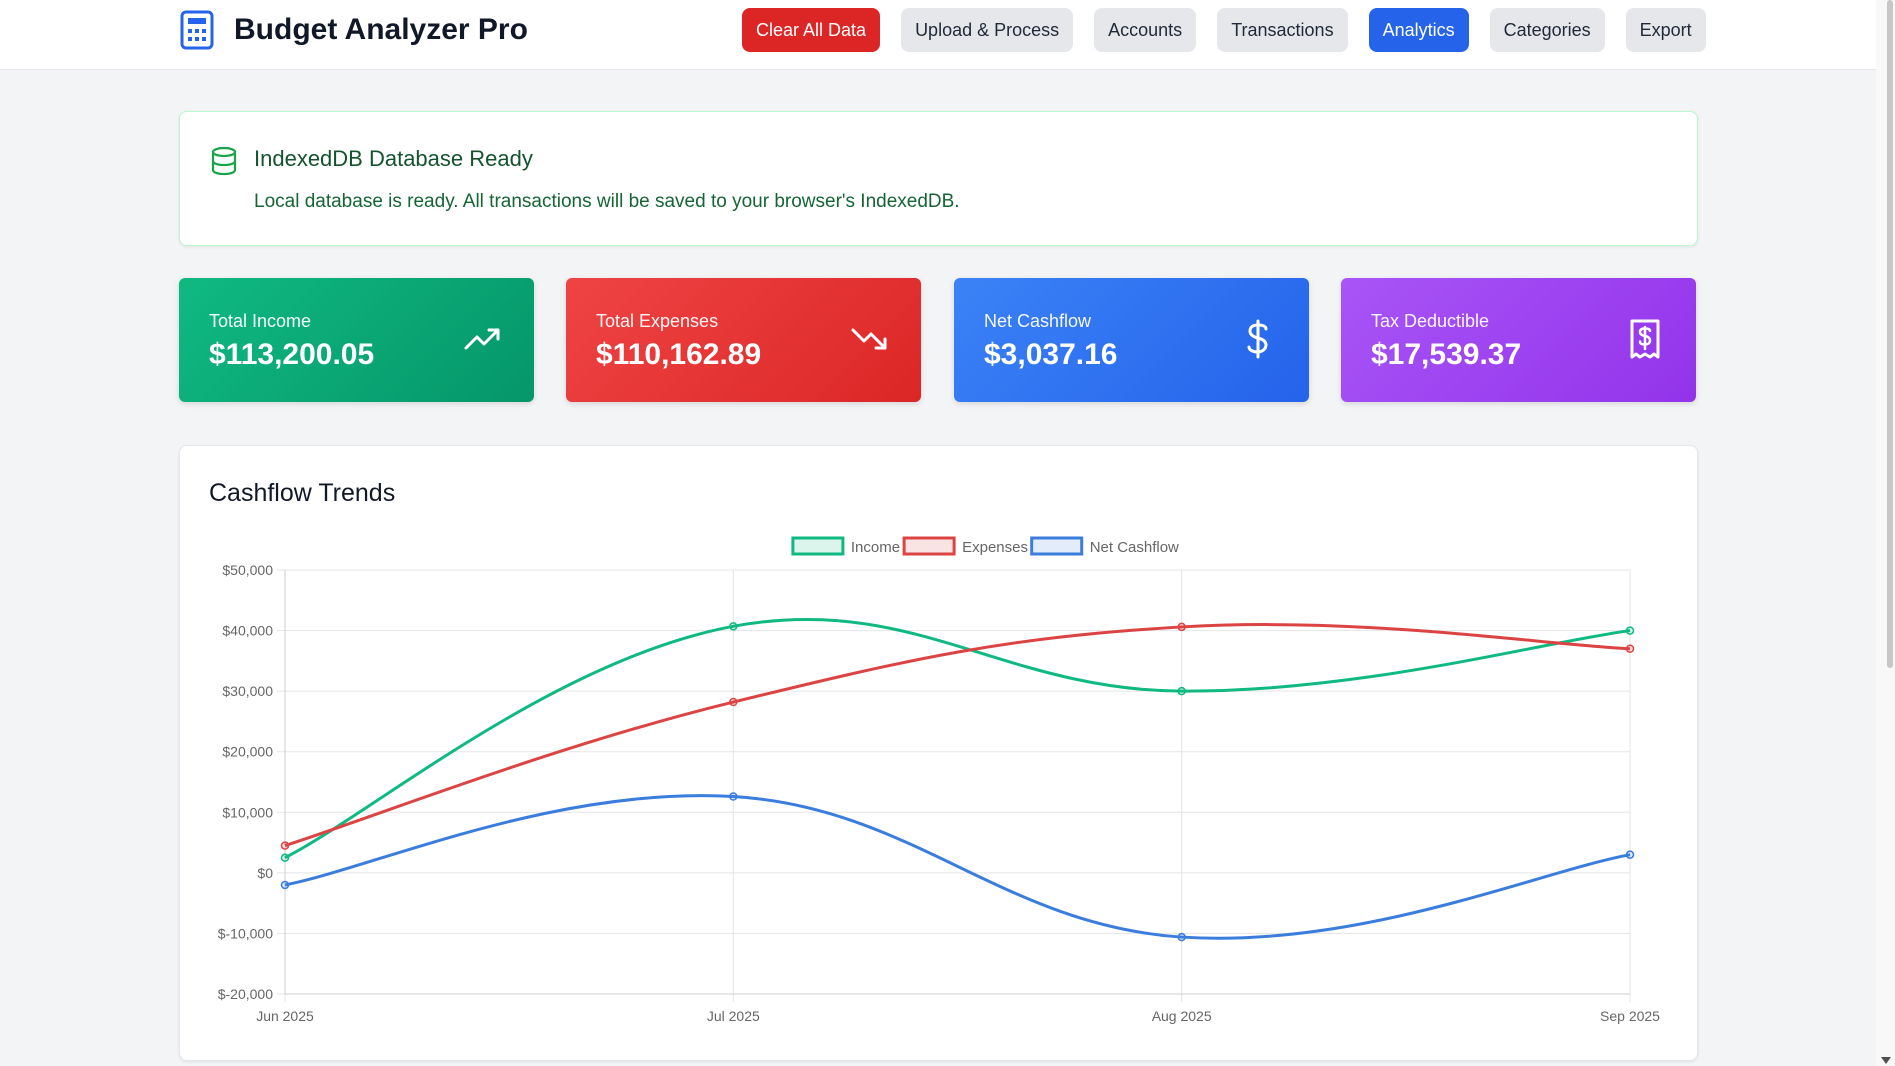 The height and width of the screenshot is (1066, 1895). I want to click on x-tick-label: Aug 2025, so click(1182, 1016).